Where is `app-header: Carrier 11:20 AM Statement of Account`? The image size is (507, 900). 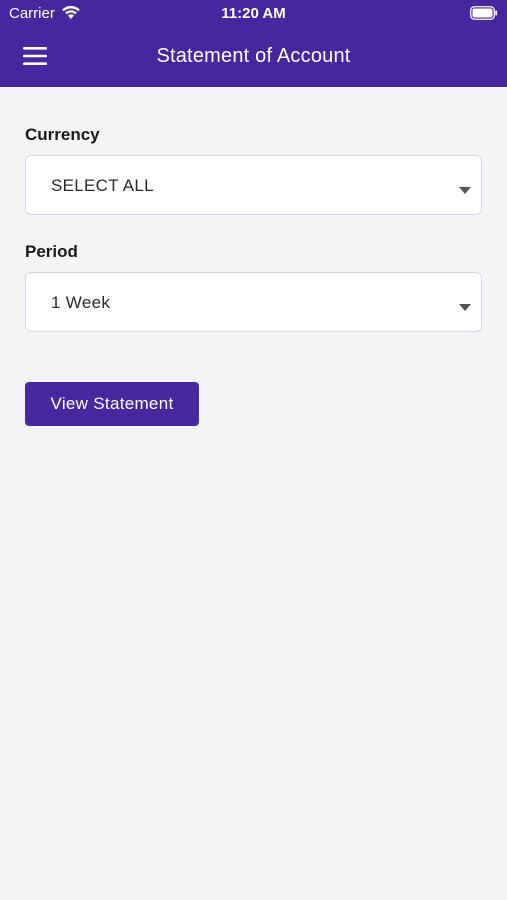
app-header: Carrier 11:20 AM Statement of Account is located at coordinates (253, 43).